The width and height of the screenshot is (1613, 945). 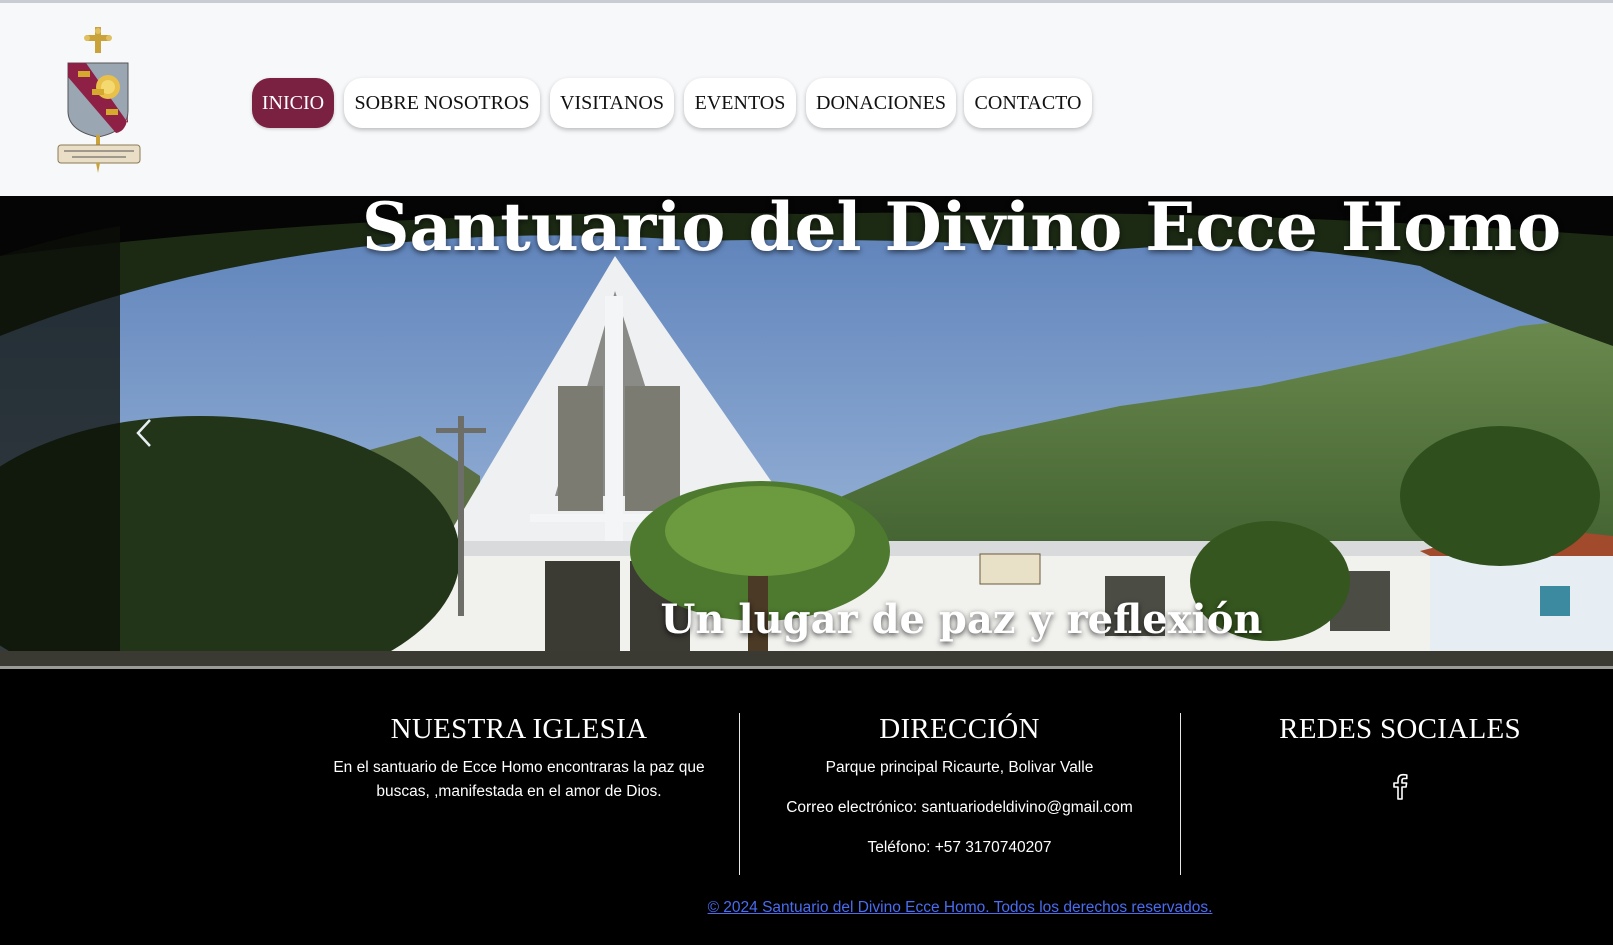 What do you see at coordinates (959, 729) in the screenshot?
I see `footer-address-heading: DIRECCIÓN` at bounding box center [959, 729].